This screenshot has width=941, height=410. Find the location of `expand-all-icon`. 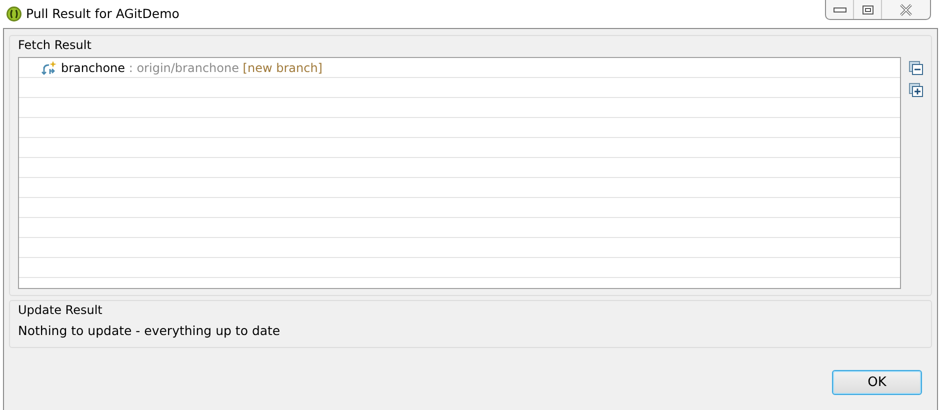

expand-all-icon is located at coordinates (916, 90).